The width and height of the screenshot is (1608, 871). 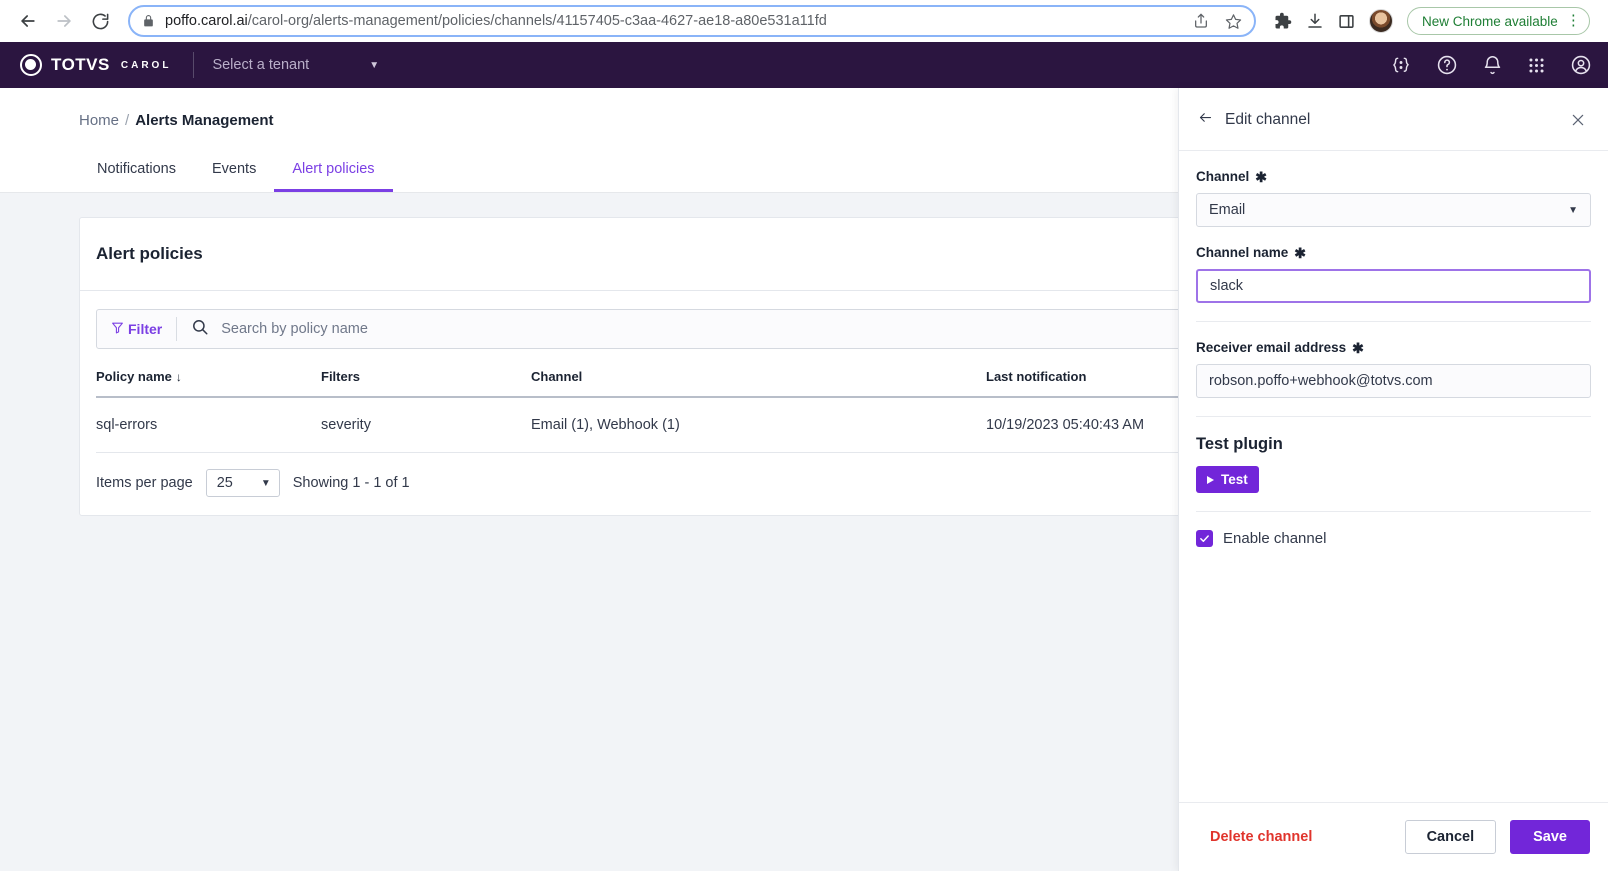 What do you see at coordinates (1275, 538) in the screenshot?
I see `enable-channel-label: Enable channel` at bounding box center [1275, 538].